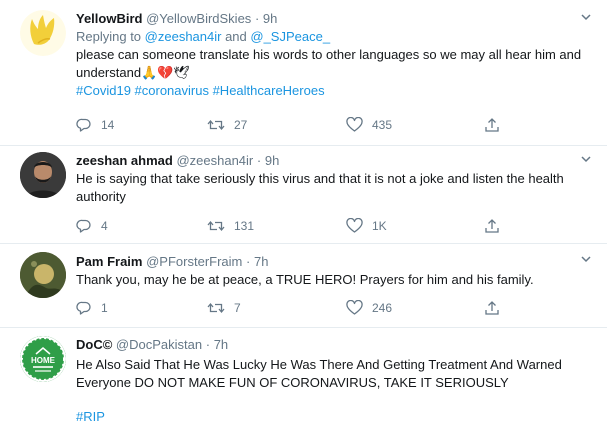 The width and height of the screenshot is (607, 436). Describe the element at coordinates (92, 226) in the screenshot. I see `reply-button: 4` at that location.